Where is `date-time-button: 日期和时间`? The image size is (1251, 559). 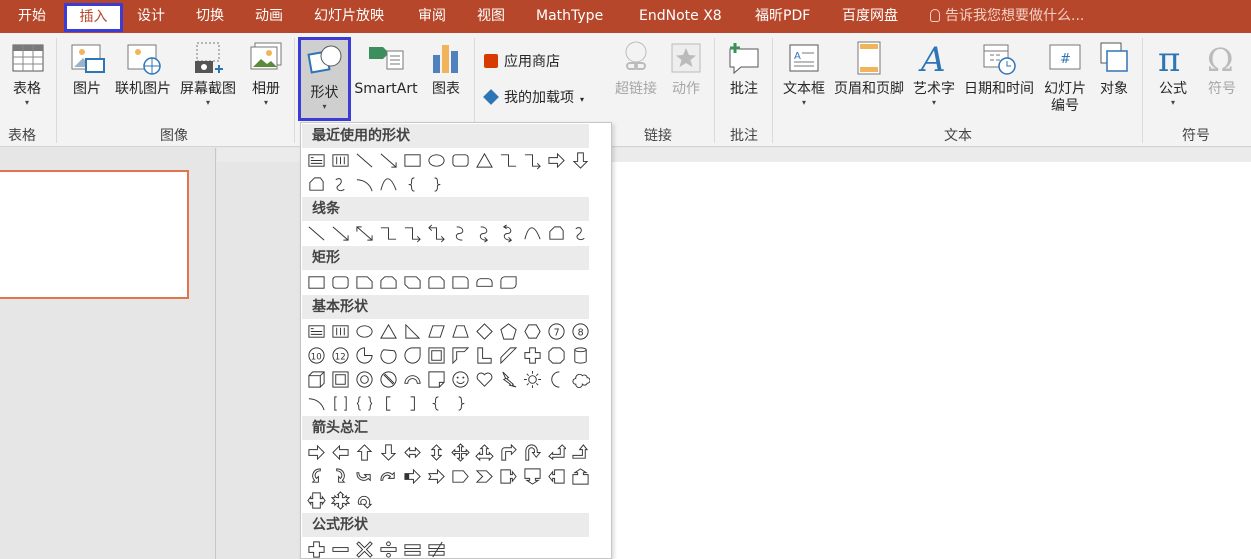
date-time-button: 日期和时间 is located at coordinates (999, 68).